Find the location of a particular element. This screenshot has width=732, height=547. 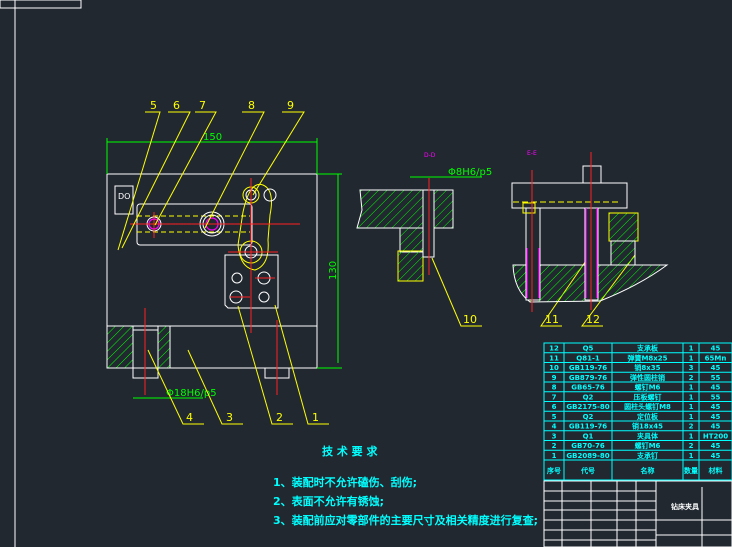

section-mark-e: E-E is located at coordinates (532, 153).